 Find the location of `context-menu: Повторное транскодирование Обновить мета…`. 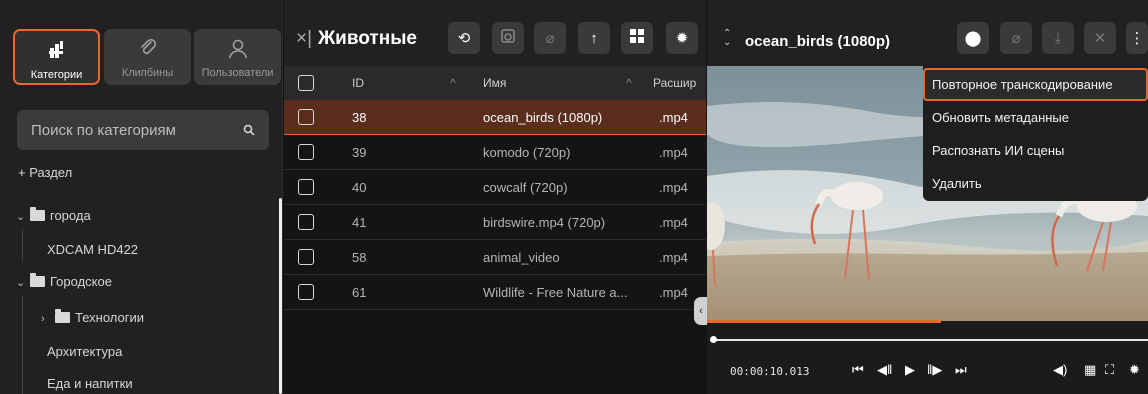

context-menu: Повторное транскодирование Обновить мета… is located at coordinates (1035, 133).